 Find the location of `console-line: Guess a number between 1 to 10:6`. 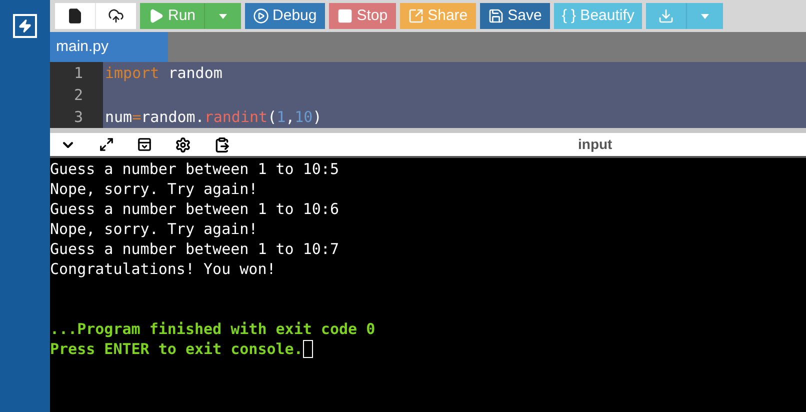

console-line: Guess a number between 1 to 10:6 is located at coordinates (194, 209).